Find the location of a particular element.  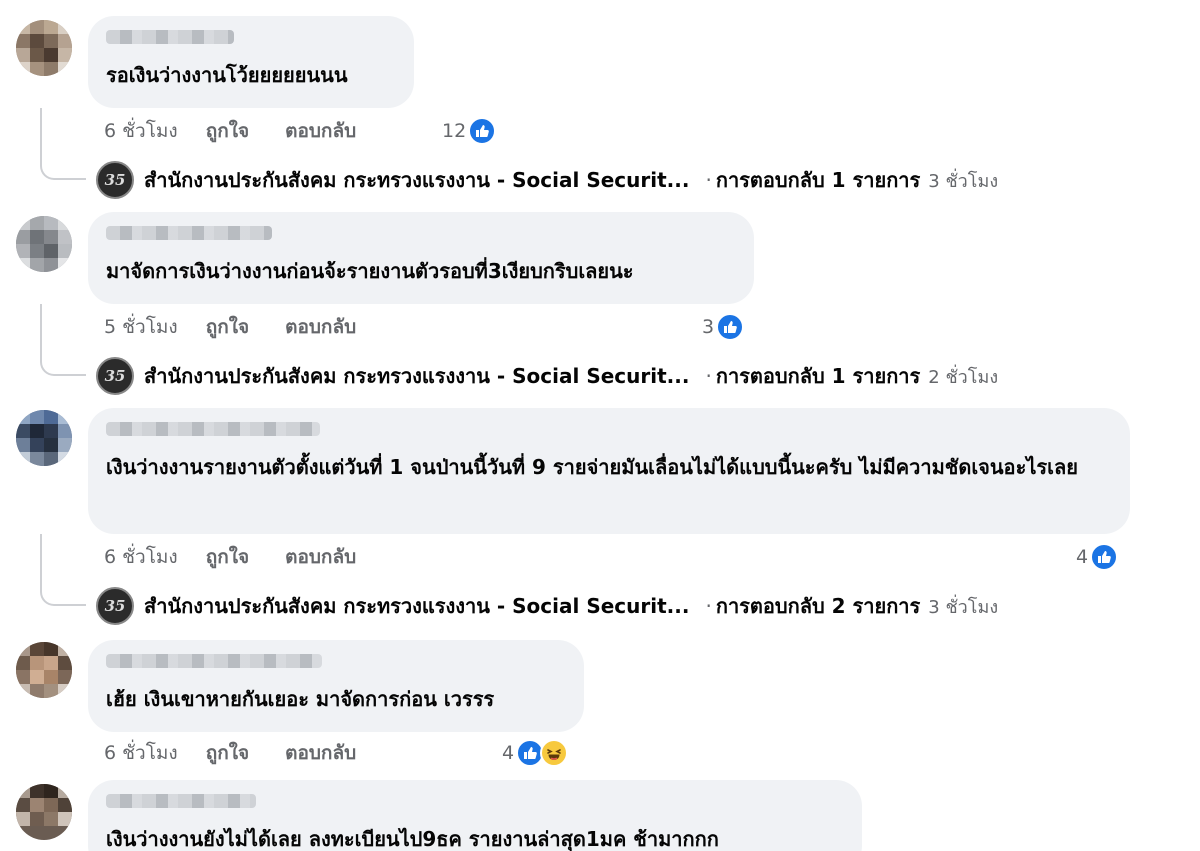

reply-time: 2 ชั่วโมง is located at coordinates (963, 377).